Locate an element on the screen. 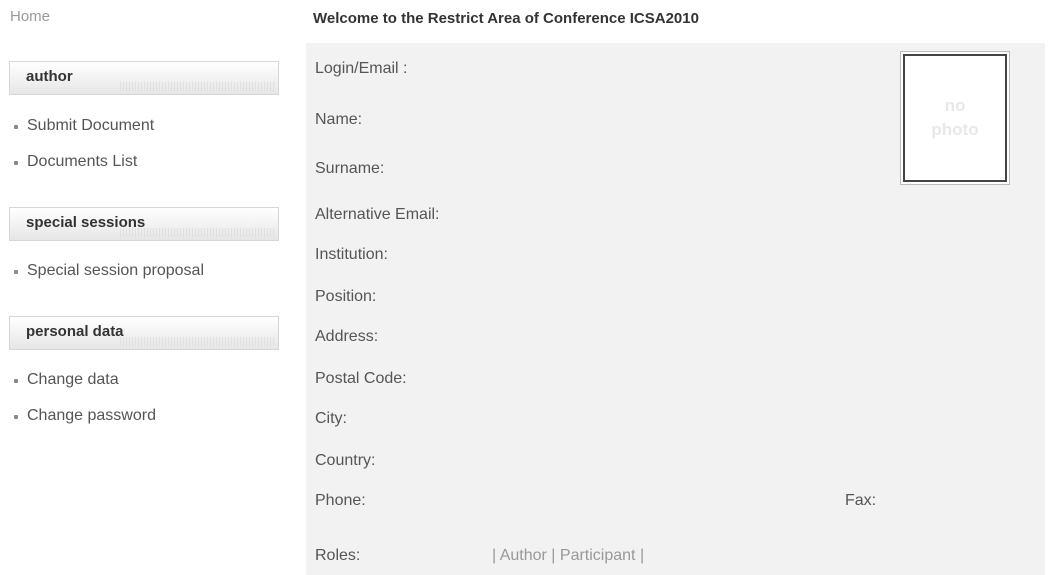  roles-label: Roles: is located at coordinates (338, 555).